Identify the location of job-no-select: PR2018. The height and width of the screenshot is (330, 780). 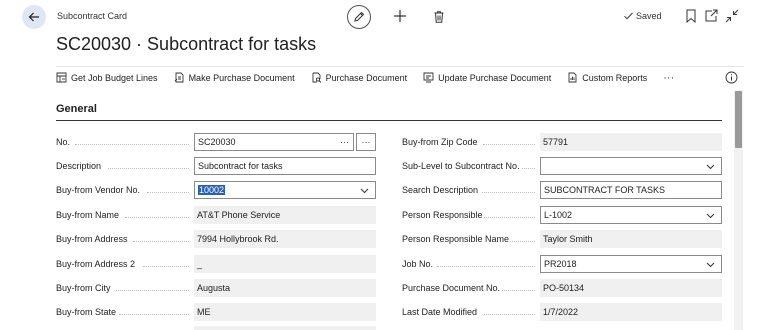
(631, 264).